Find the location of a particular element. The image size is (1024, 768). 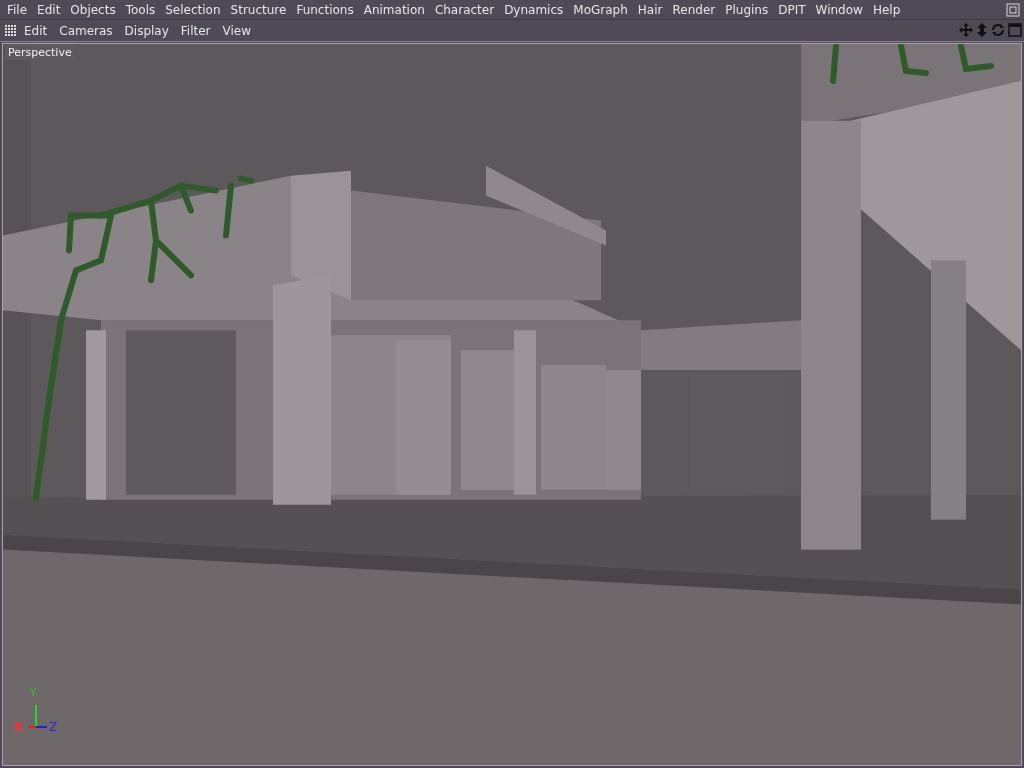

rotate-icon is located at coordinates (998, 30).